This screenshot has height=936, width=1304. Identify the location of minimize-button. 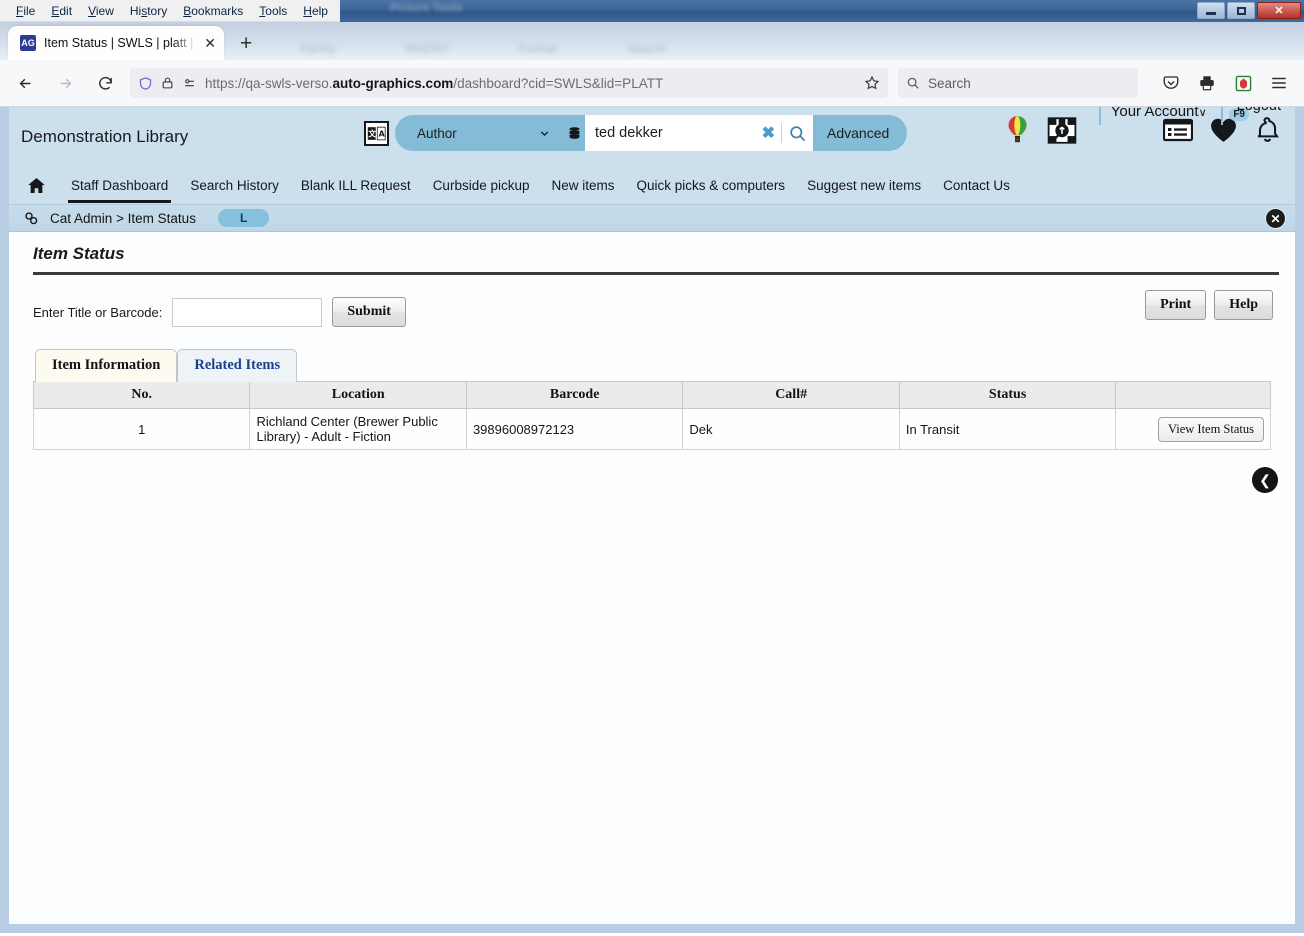
(1211, 10).